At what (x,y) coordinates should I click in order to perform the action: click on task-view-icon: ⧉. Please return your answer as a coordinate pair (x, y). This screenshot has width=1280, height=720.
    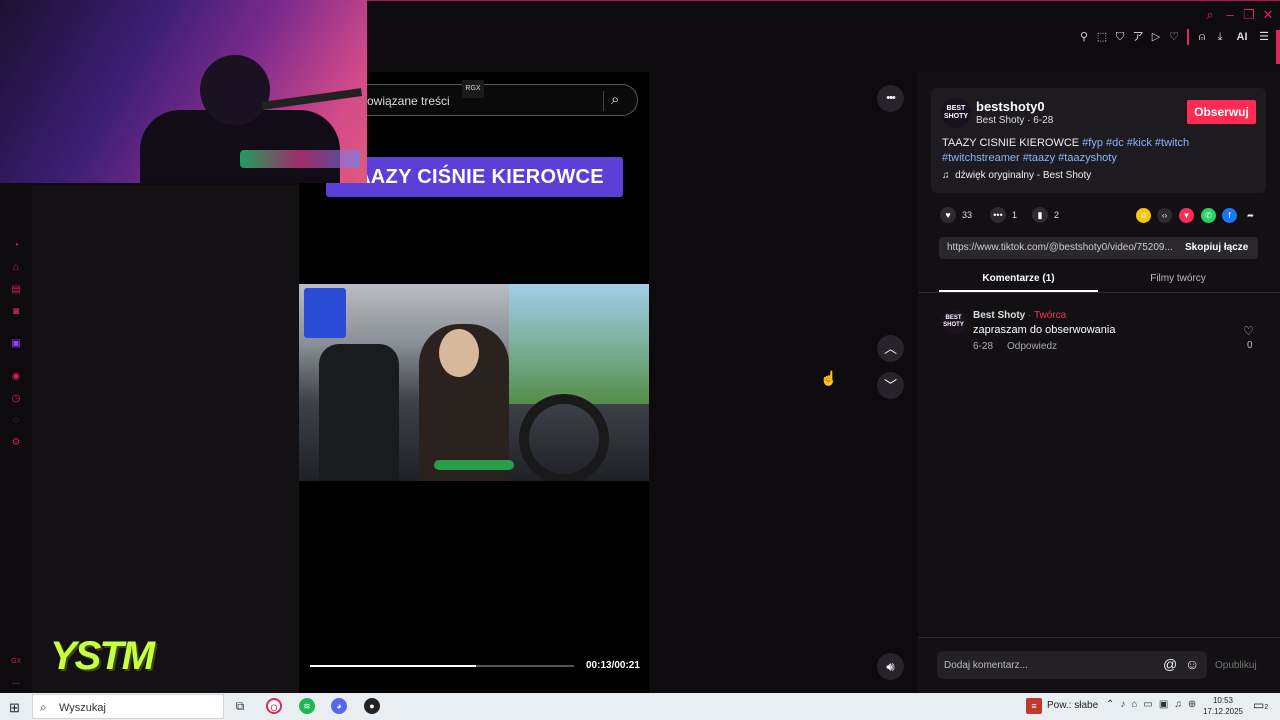
    Looking at the image, I should click on (240, 706).